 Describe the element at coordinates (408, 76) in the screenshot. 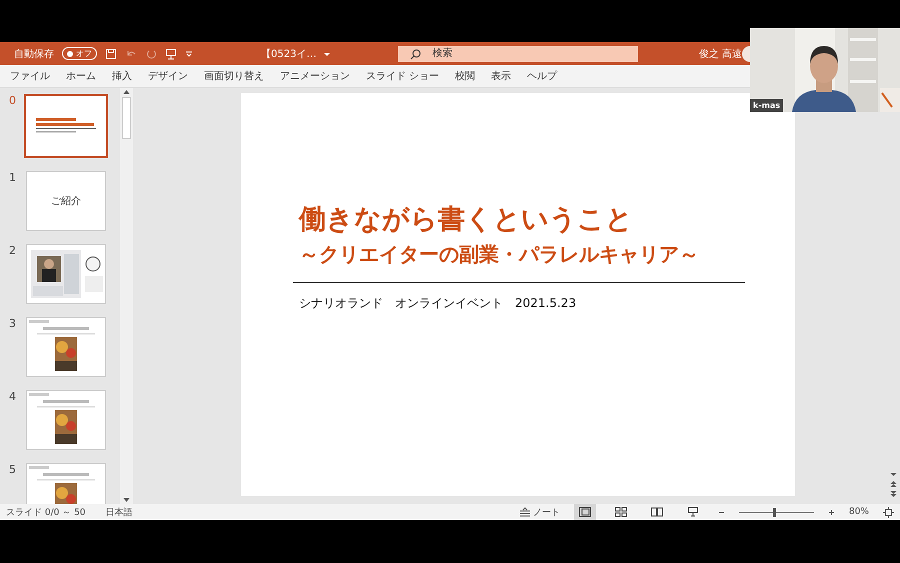

I see `menu-tab: スライド ショー` at that location.